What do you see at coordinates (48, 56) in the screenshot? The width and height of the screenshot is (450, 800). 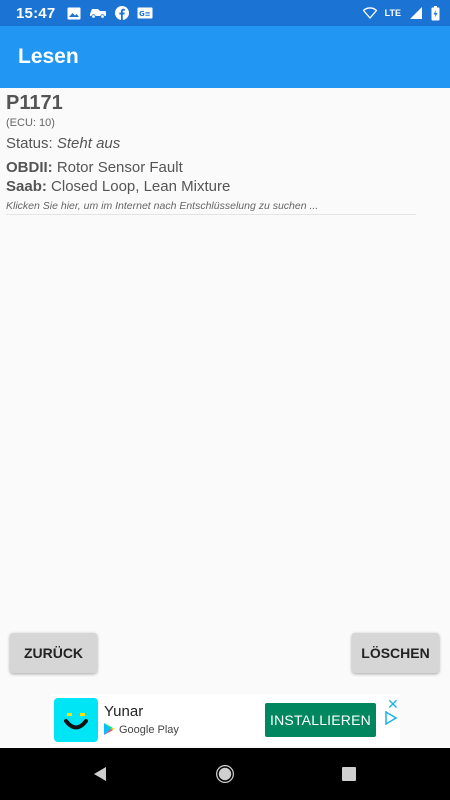 I see `page-title: Lesen` at bounding box center [48, 56].